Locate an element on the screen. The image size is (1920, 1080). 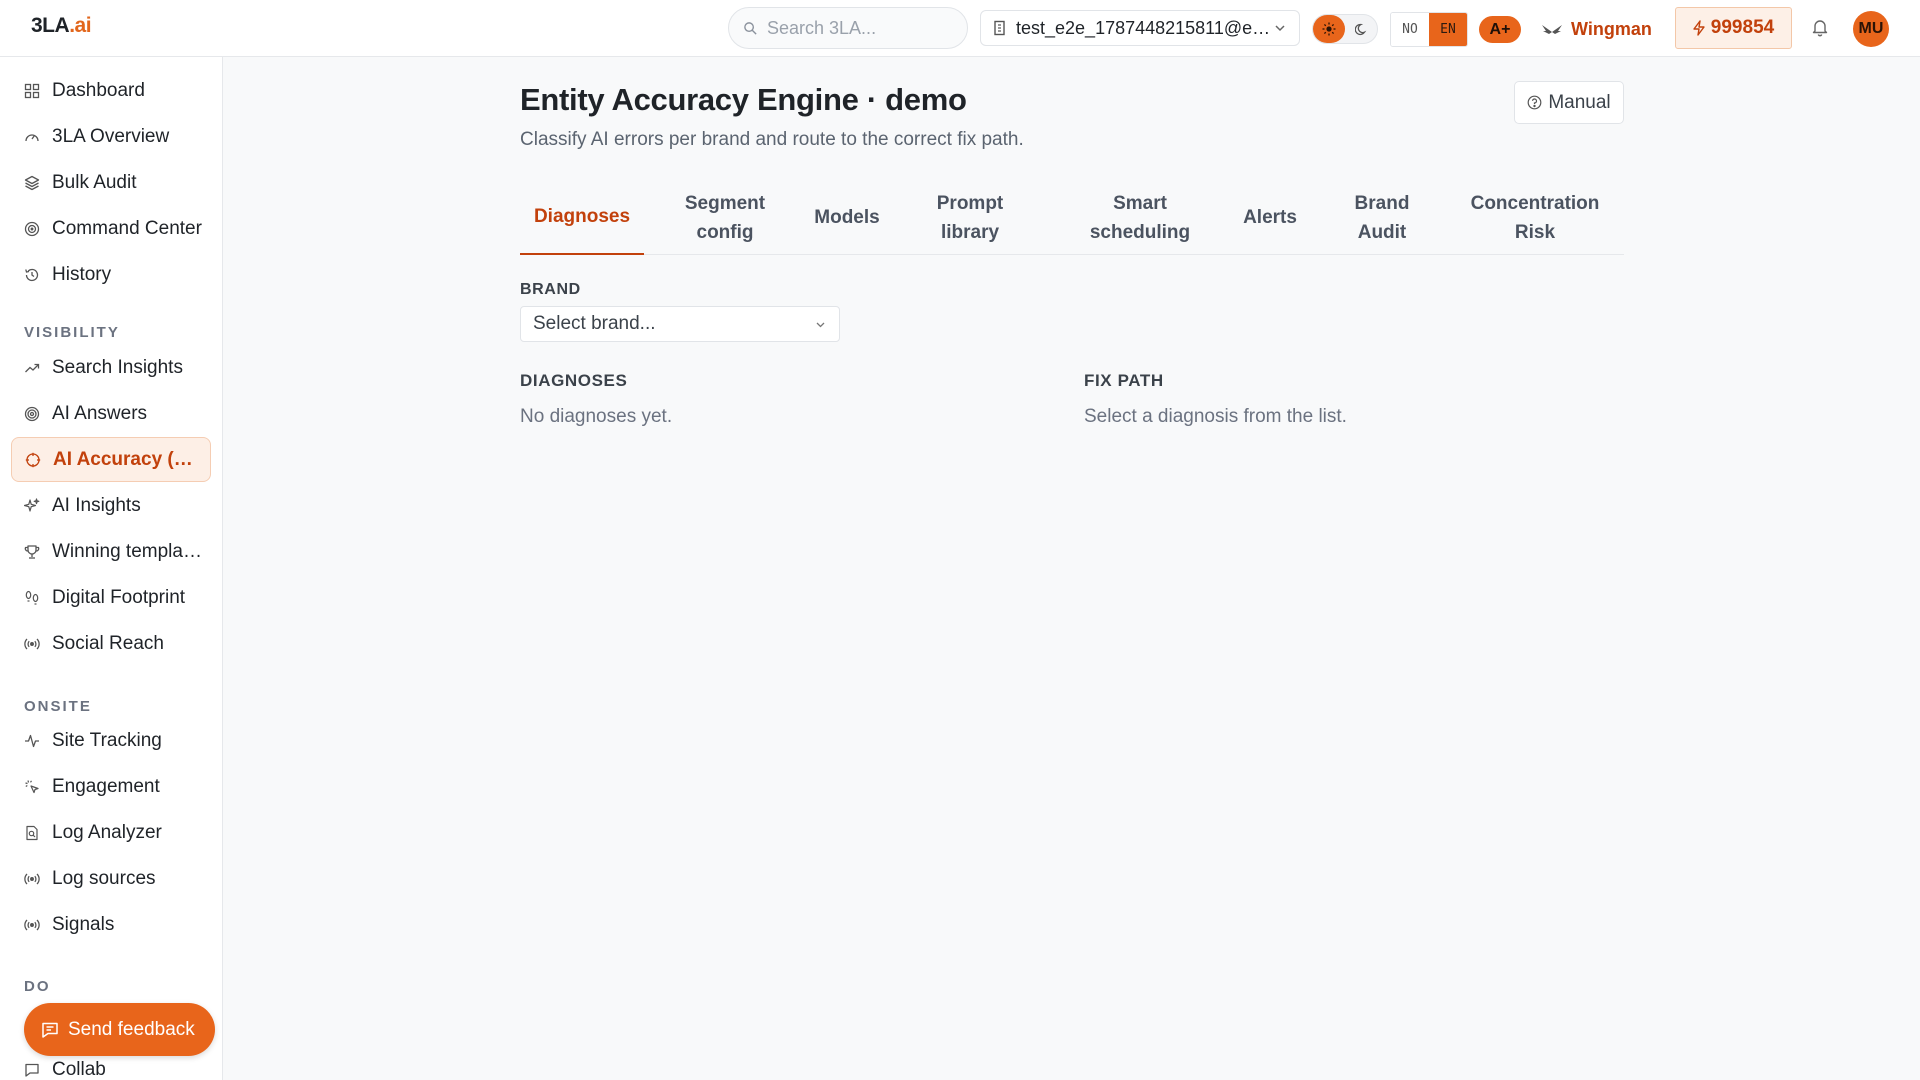
radio-icon is located at coordinates (32, 878).